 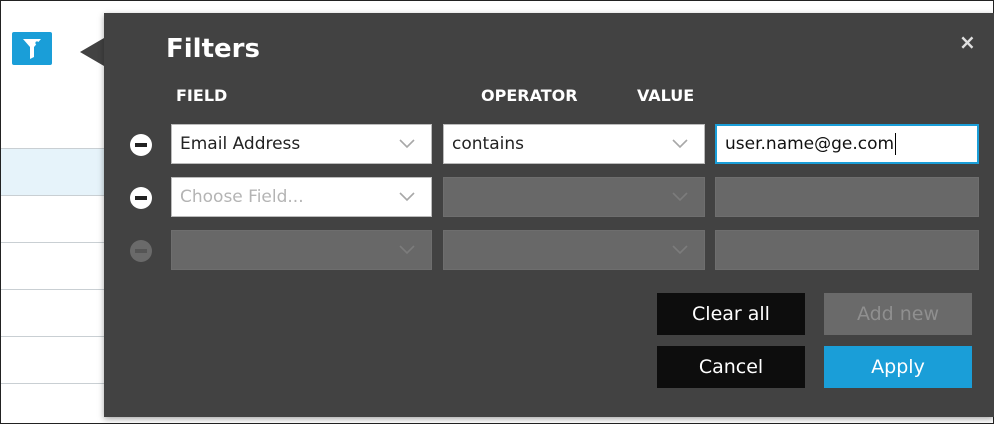 I want to click on clear-all-button: Clear all, so click(x=731, y=314).